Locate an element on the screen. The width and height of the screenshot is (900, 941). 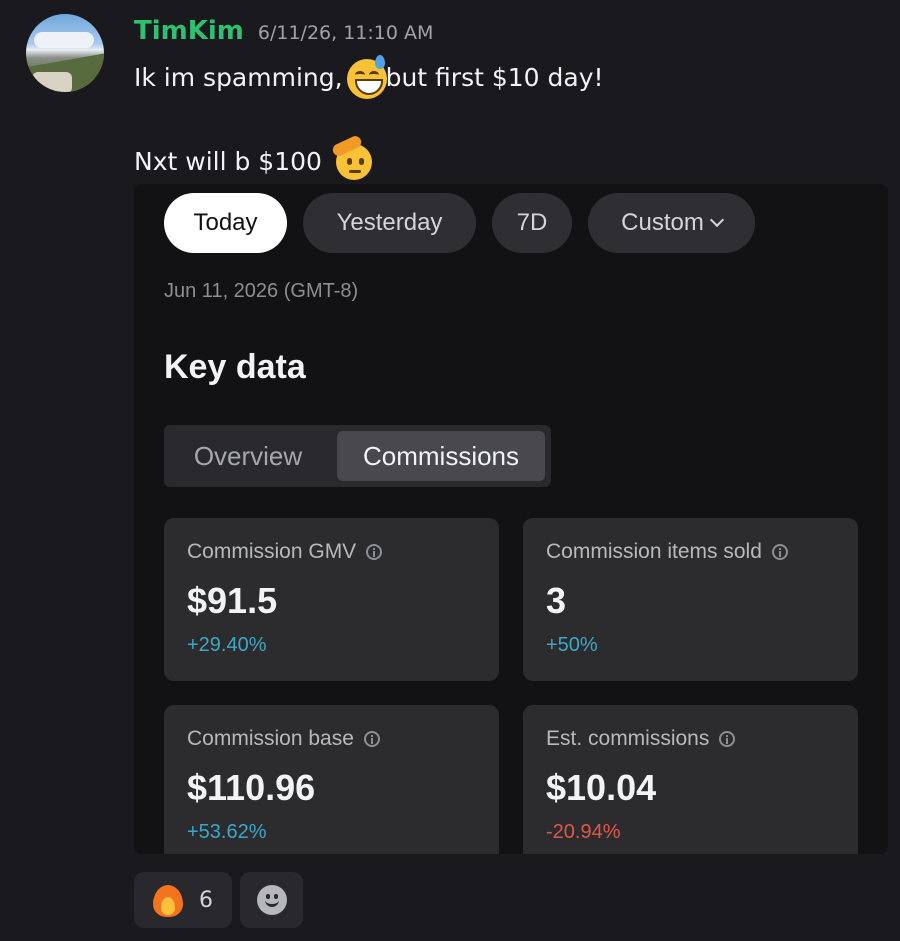
icon-mouth is located at coordinates (271, 903).